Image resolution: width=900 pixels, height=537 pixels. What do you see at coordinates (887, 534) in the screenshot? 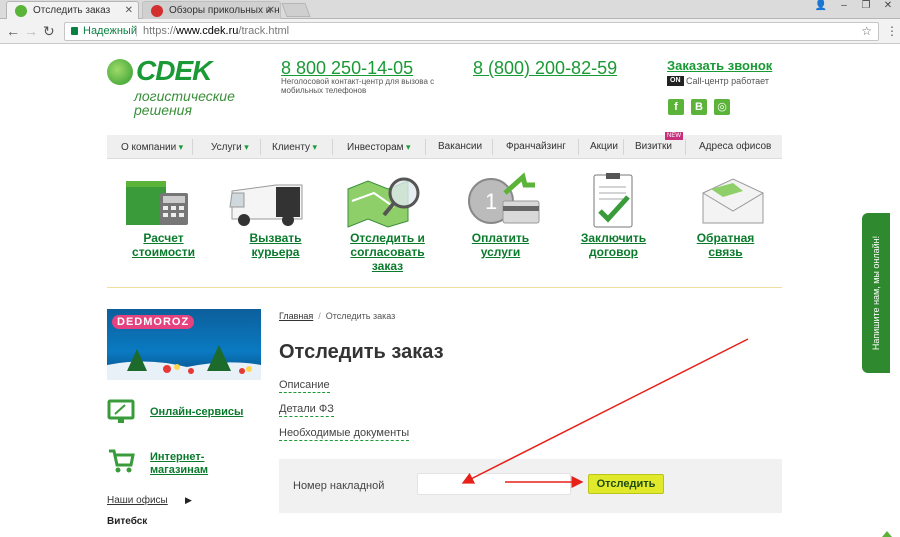
I see `scroll-top-icon` at bounding box center [887, 534].